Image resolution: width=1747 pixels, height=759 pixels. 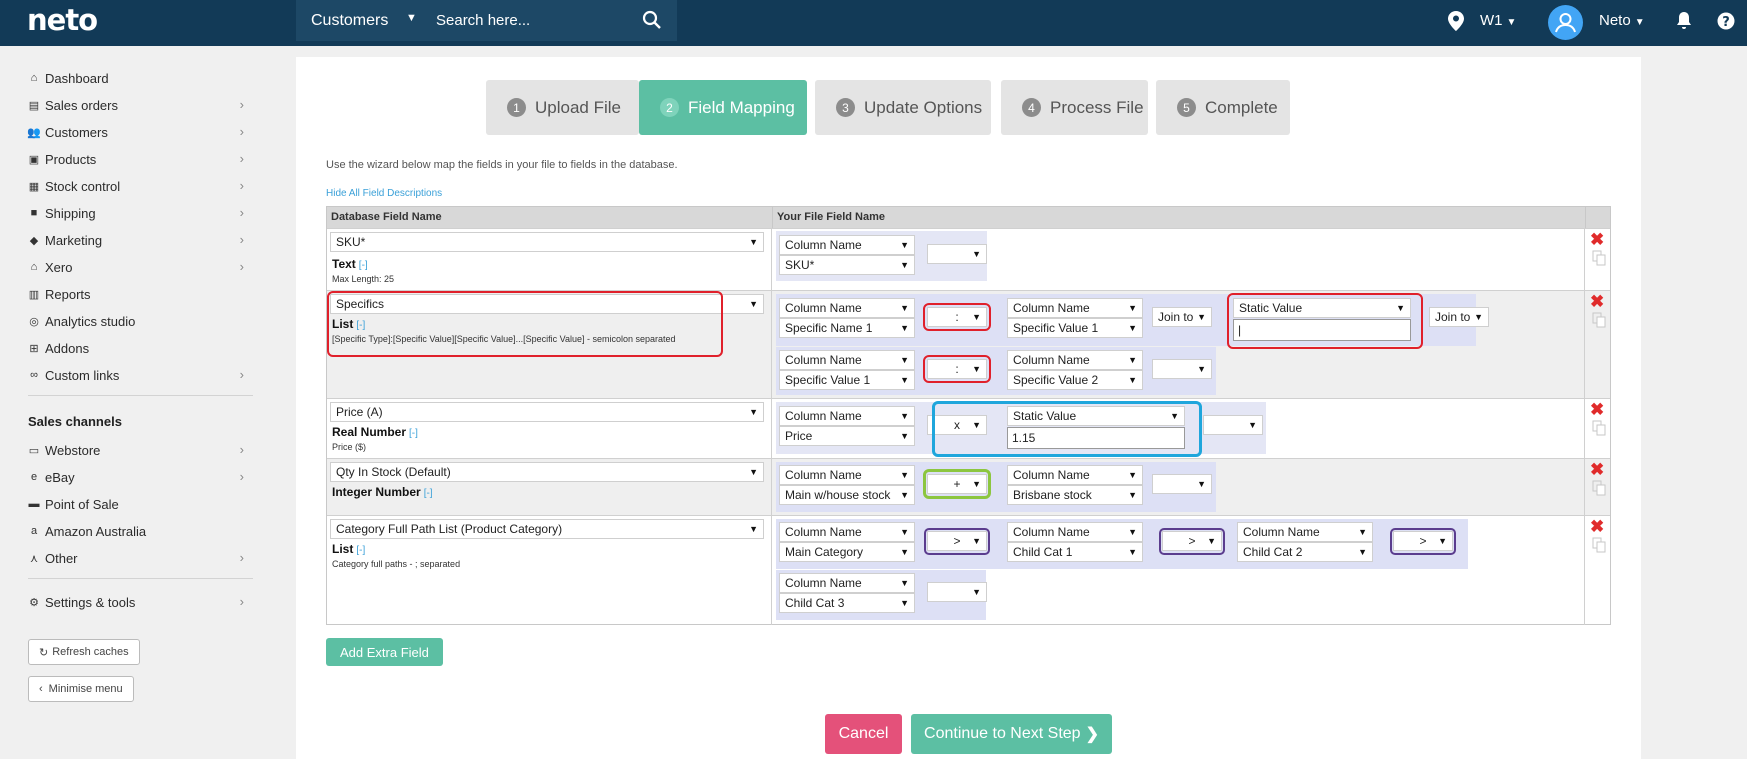 What do you see at coordinates (139, 348) in the screenshot?
I see `sidebar-item-addons: ⊞ Addons` at bounding box center [139, 348].